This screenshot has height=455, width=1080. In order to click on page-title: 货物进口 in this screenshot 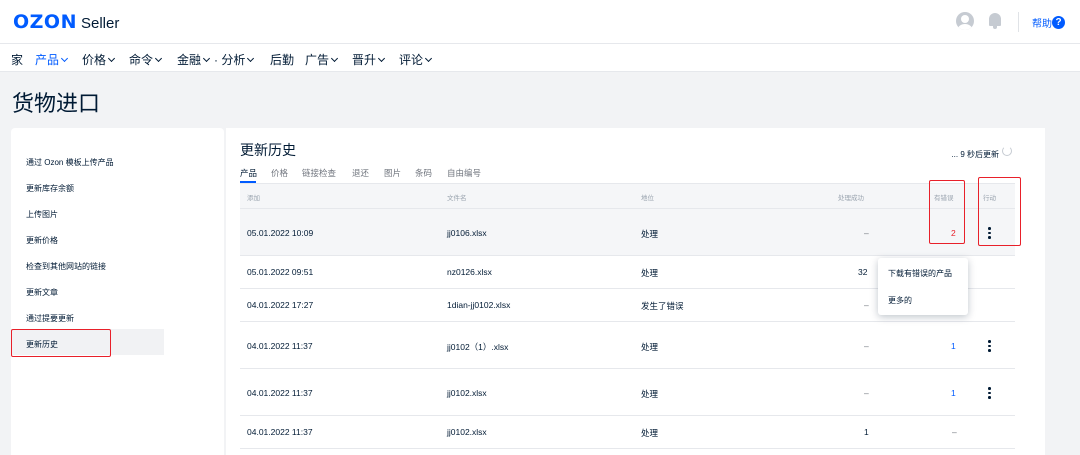, I will do `click(56, 103)`.